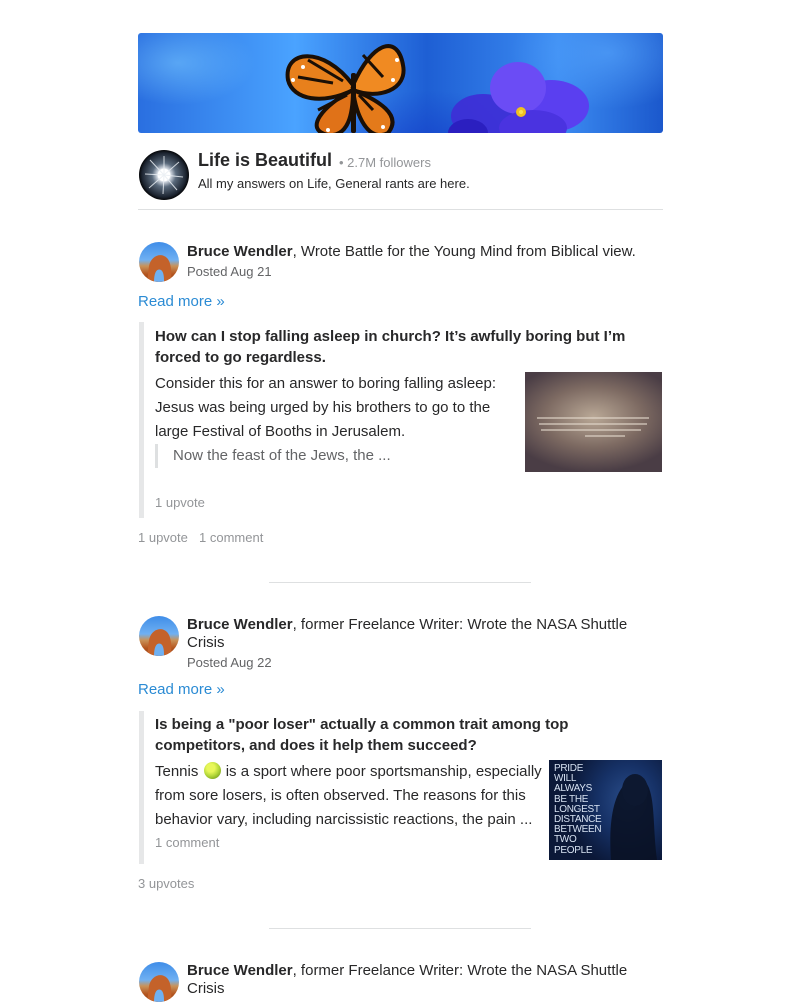 This screenshot has width=800, height=1002. I want to click on inner-comment-count: 1 comment, so click(187, 842).